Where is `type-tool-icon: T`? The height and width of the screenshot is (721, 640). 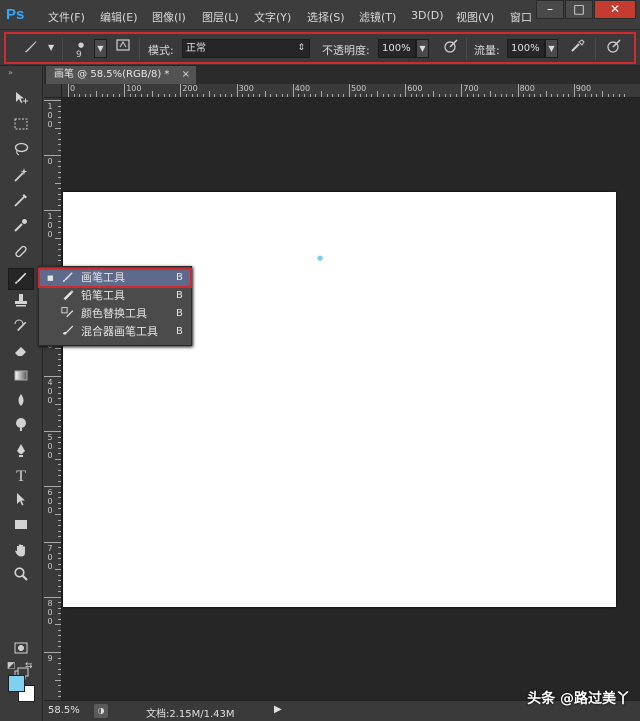
type-tool-icon: T is located at coordinates (21, 477).